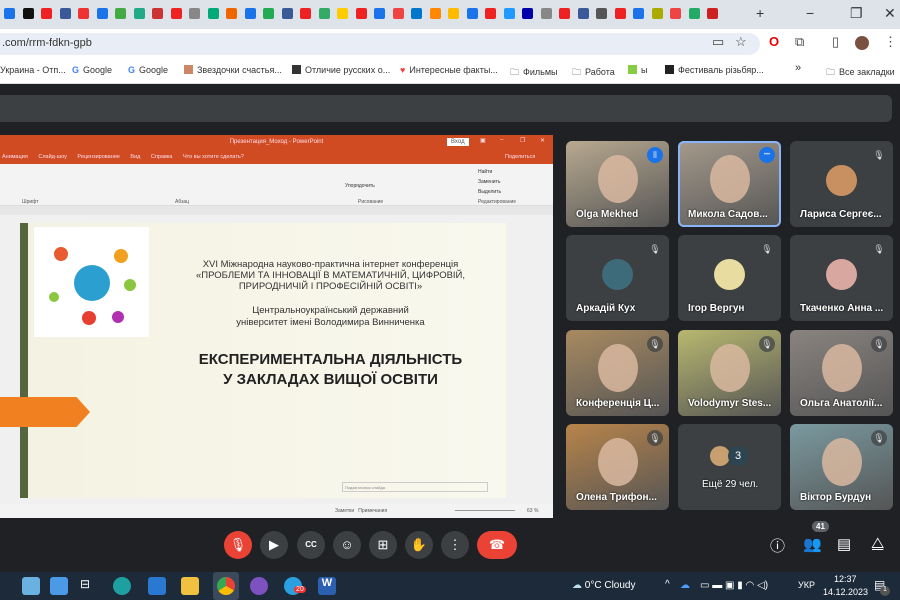 This screenshot has width=900, height=600. Describe the element at coordinates (89, 586) in the screenshot. I see `task-view-icon: ⊟` at that location.